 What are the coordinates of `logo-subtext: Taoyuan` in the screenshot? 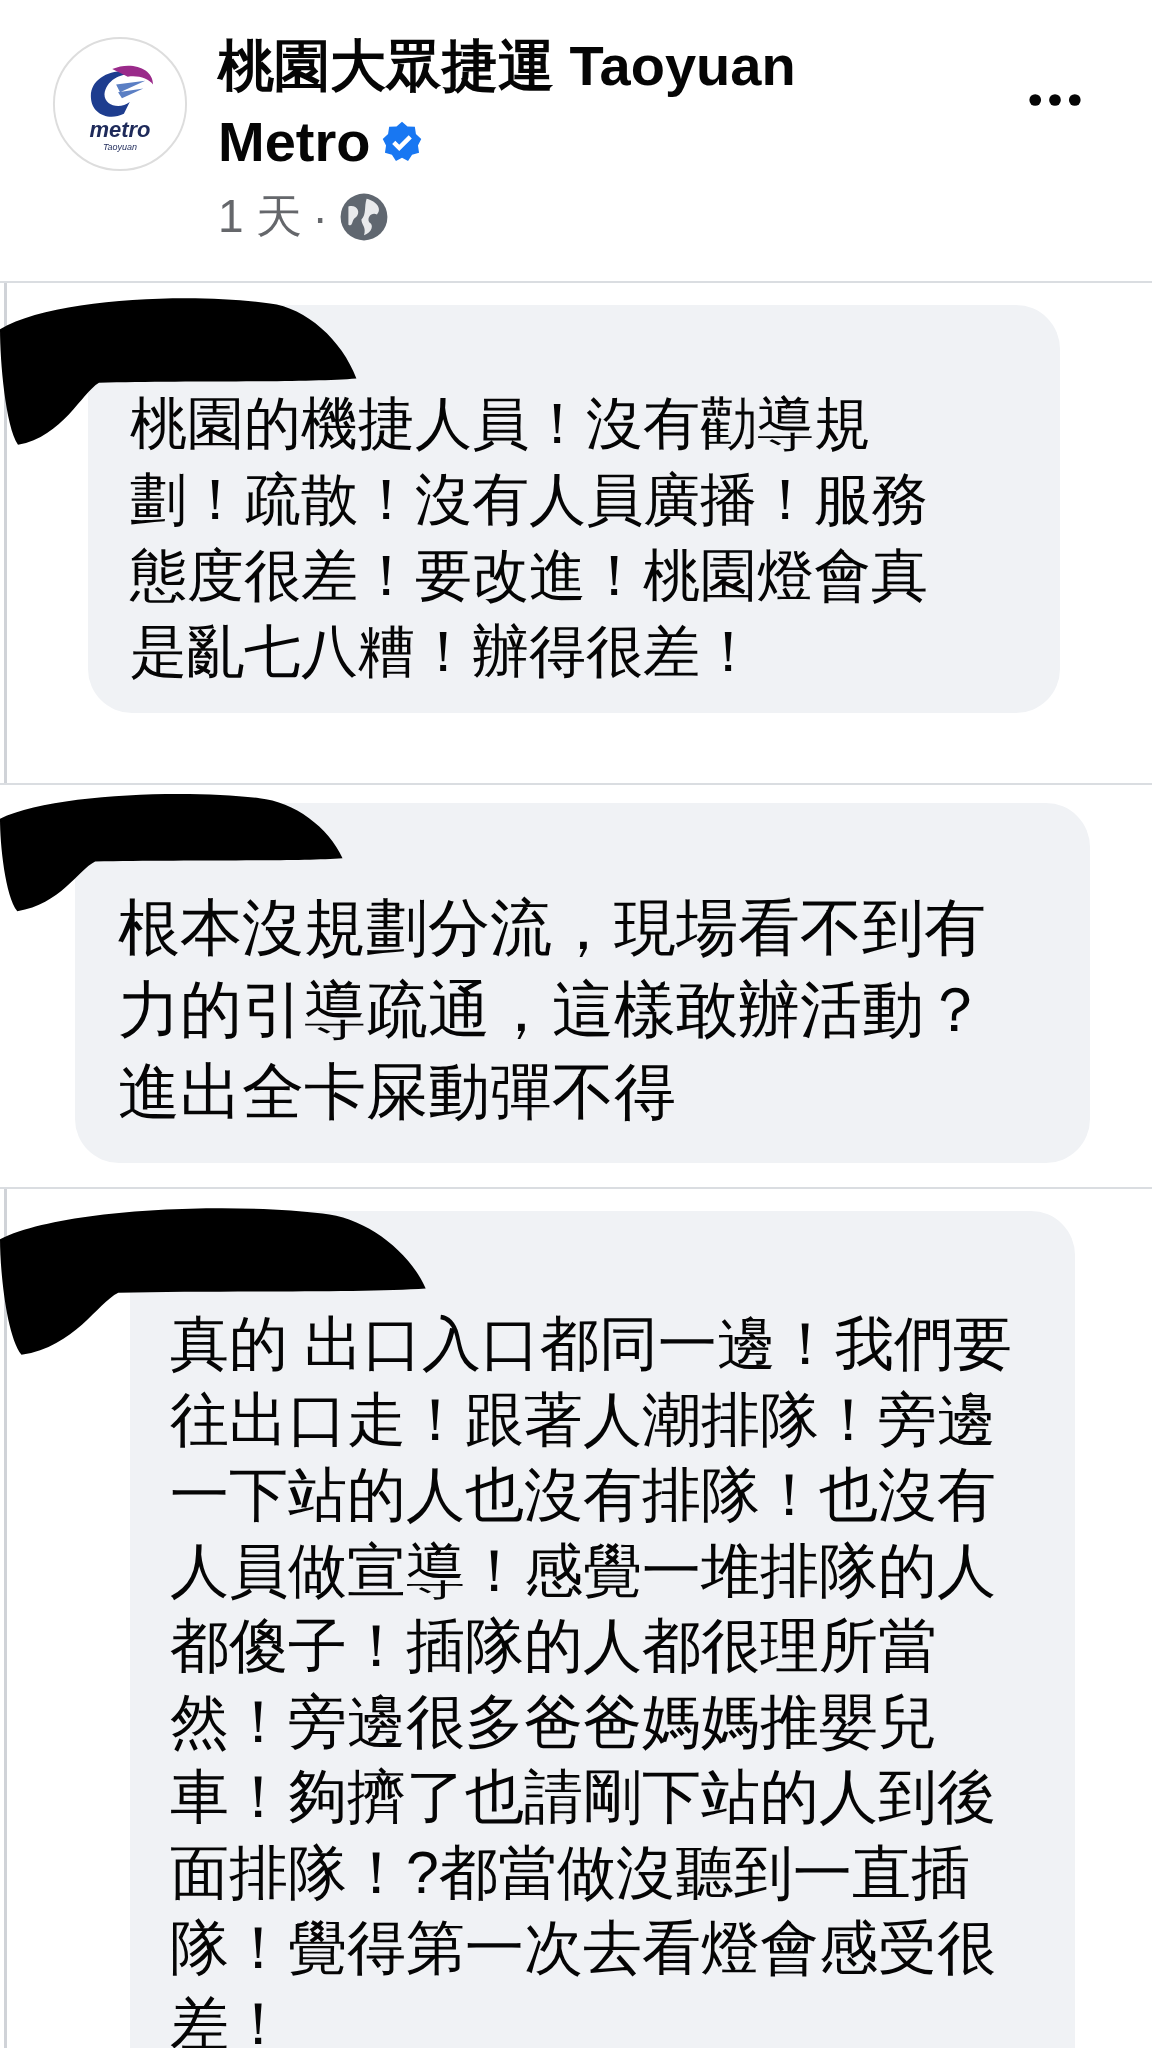 It's located at (120, 147).